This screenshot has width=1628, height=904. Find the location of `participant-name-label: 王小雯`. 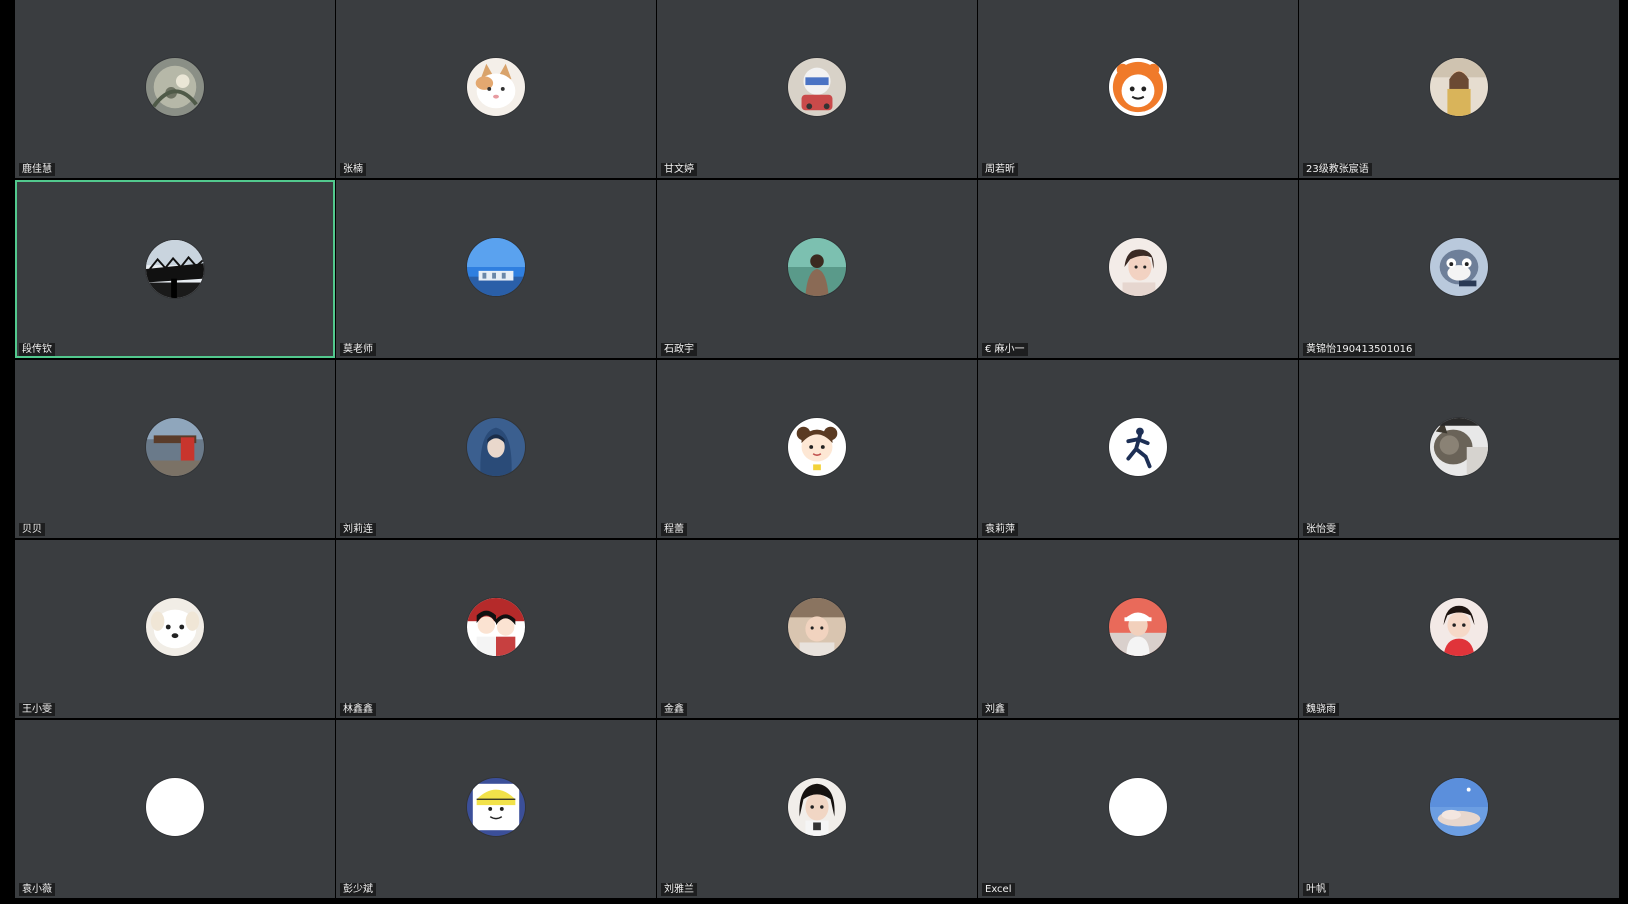

participant-name-label: 王小雯 is located at coordinates (37, 709).